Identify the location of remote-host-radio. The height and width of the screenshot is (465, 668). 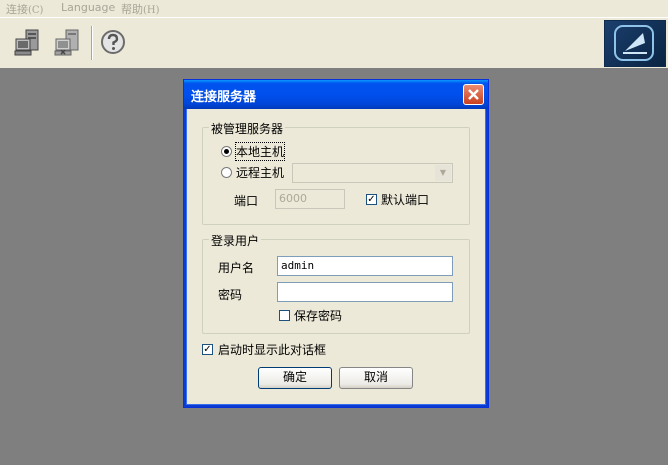
(226, 172).